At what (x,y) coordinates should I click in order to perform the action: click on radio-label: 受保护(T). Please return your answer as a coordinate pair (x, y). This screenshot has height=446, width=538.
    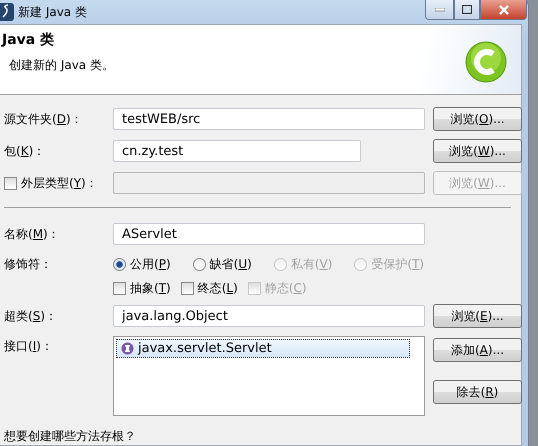
    Looking at the image, I should click on (397, 264).